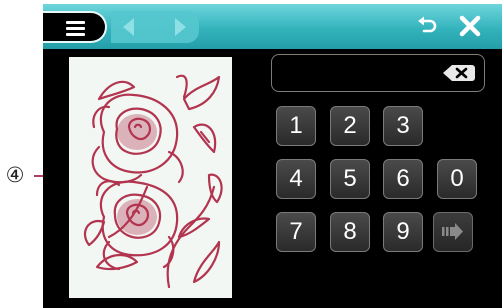 The image size is (502, 308). What do you see at coordinates (350, 179) in the screenshot?
I see `key-5: 5` at bounding box center [350, 179].